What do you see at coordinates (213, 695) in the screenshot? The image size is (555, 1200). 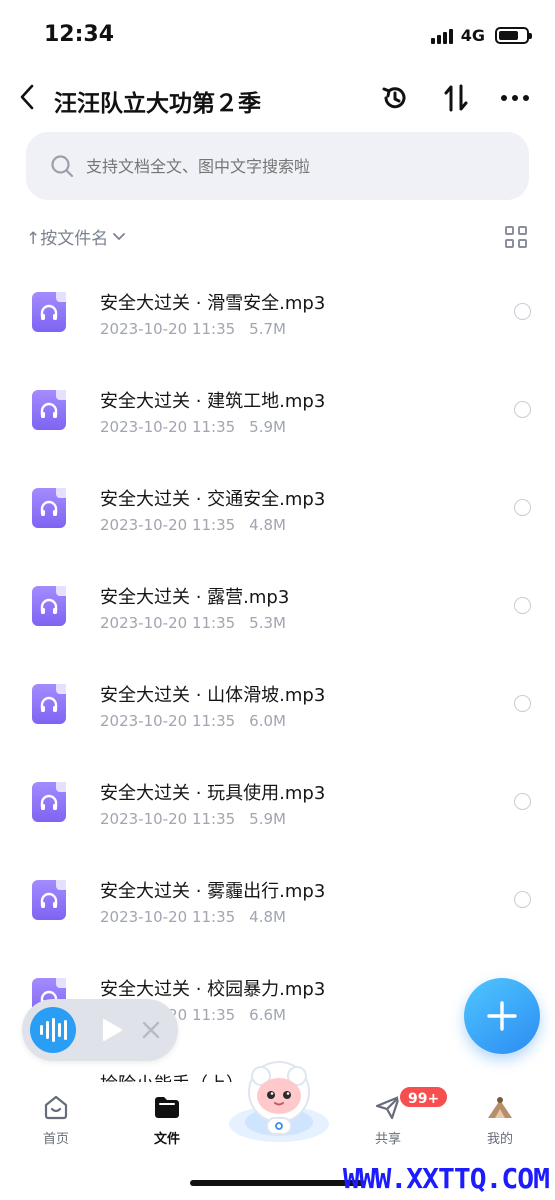 I see `file-name: 安全大过关 · 山体滑坡.mp3` at bounding box center [213, 695].